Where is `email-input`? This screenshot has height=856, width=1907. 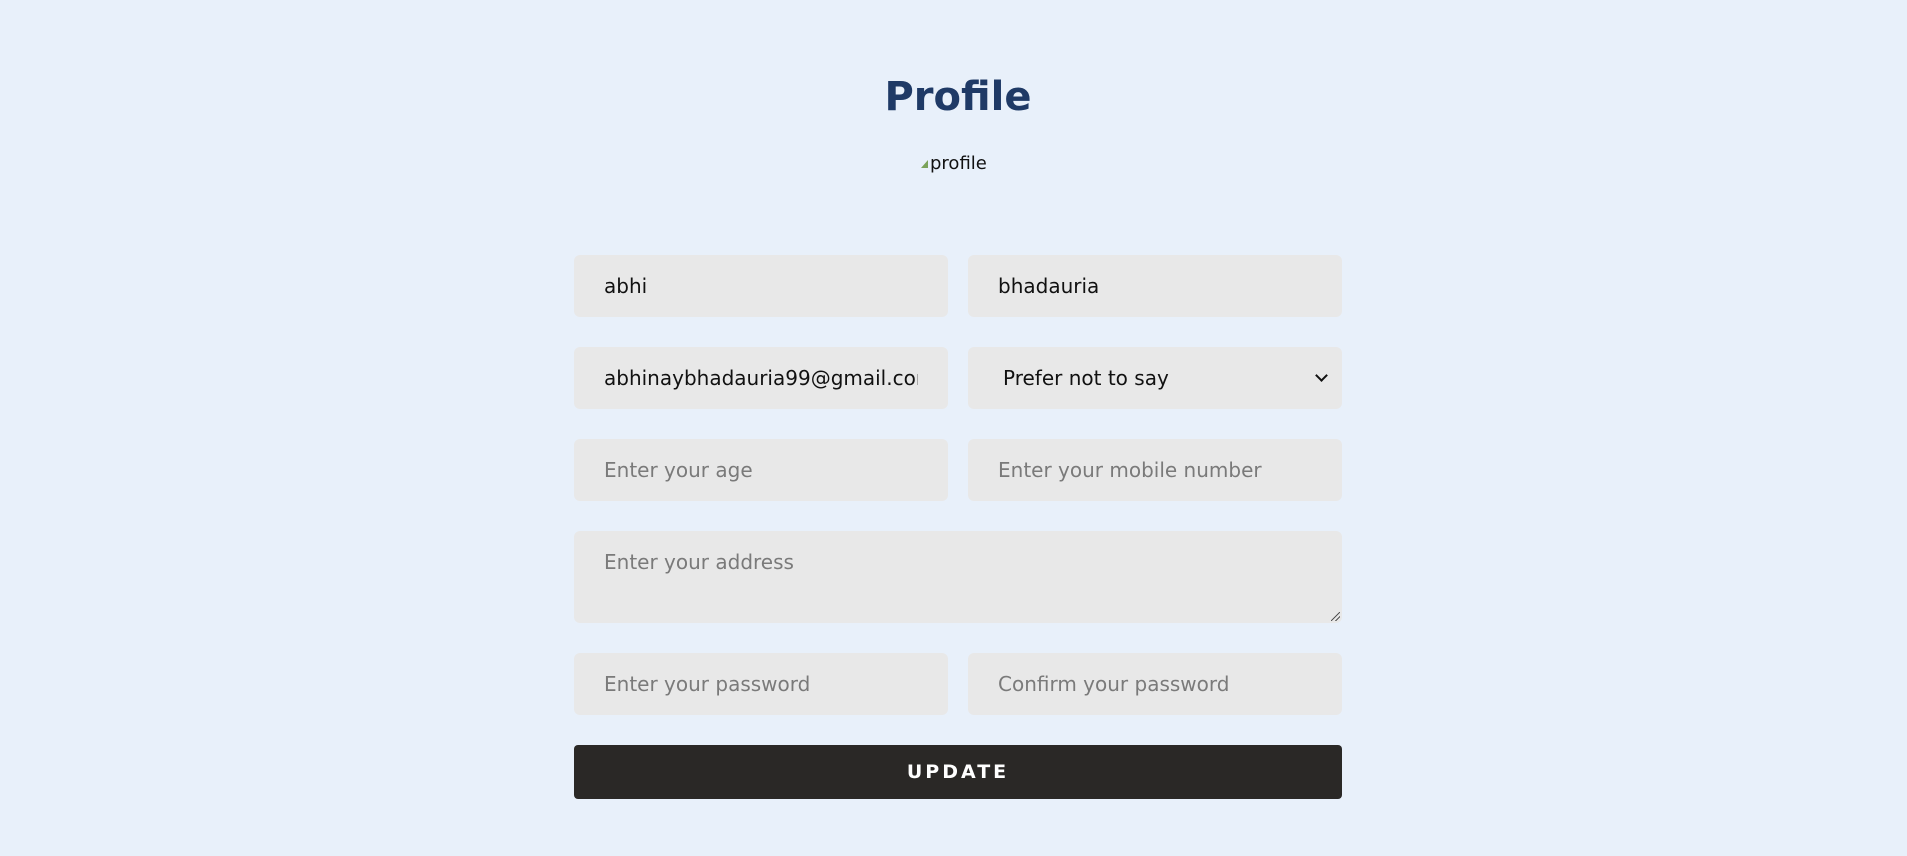 email-input is located at coordinates (761, 378).